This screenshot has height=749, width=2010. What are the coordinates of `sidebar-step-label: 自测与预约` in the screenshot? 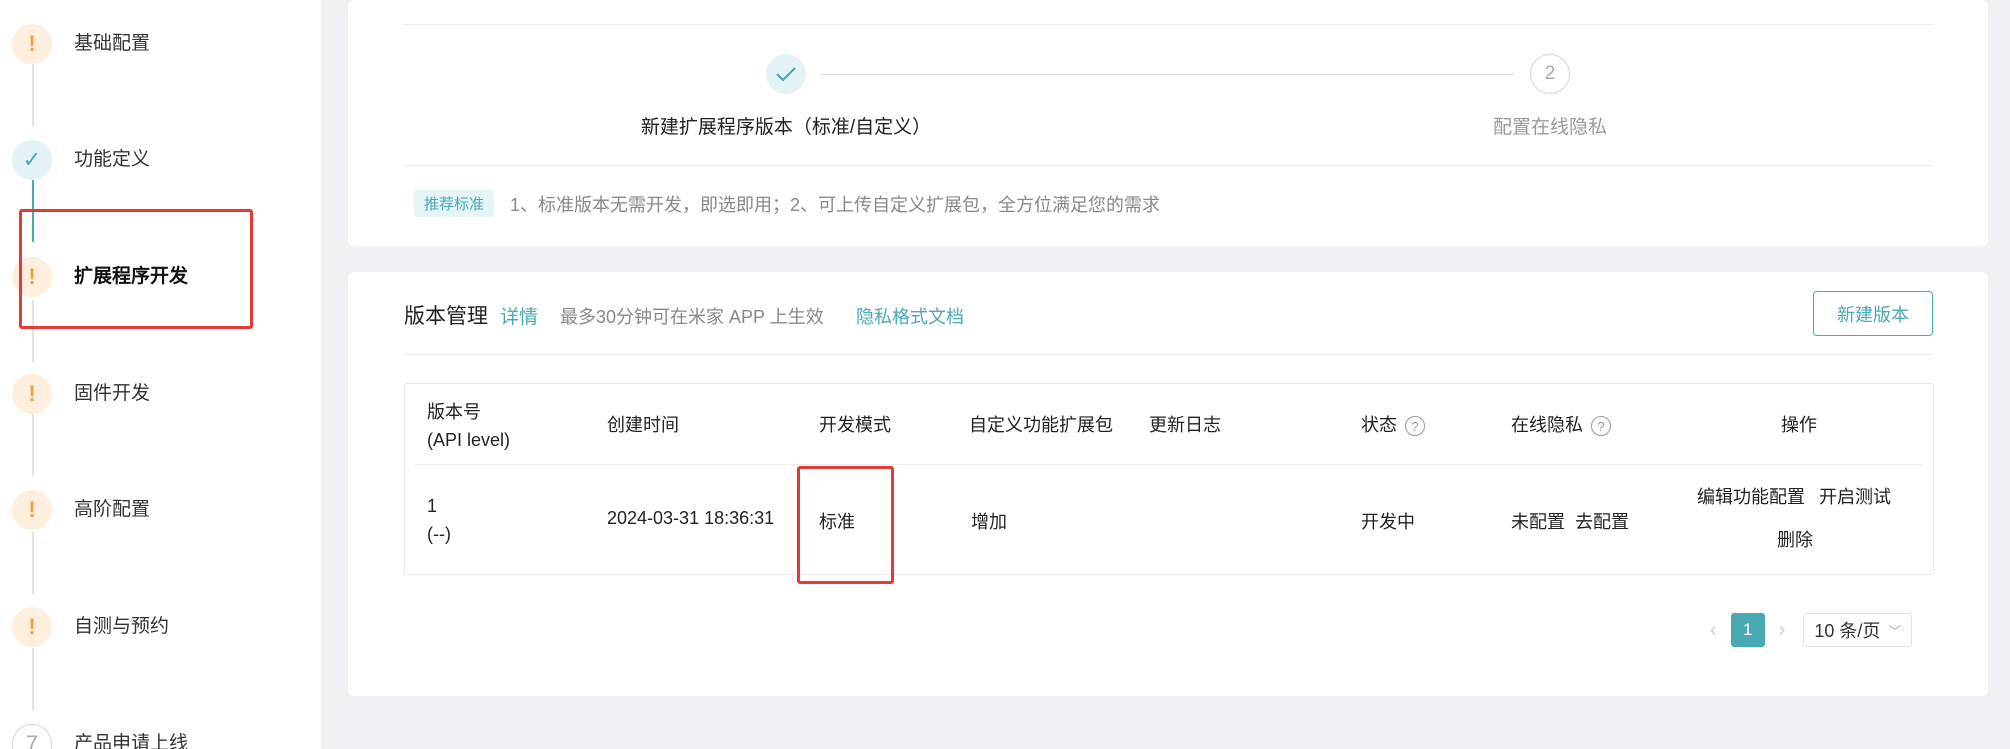 It's located at (122, 626).